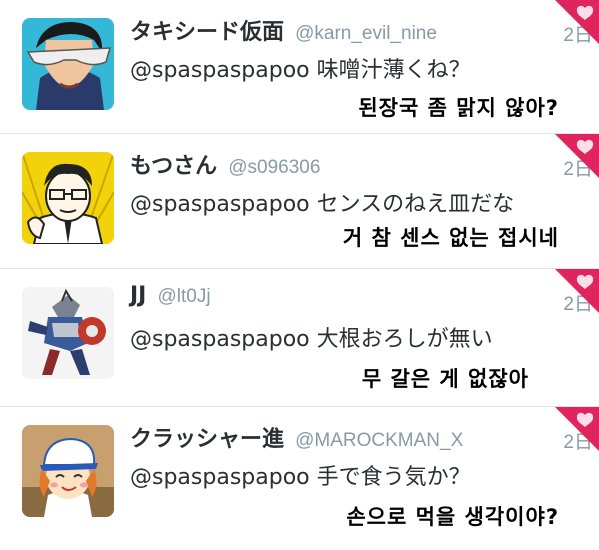  I want to click on translation-caption: 무 갈은 게 없잖아, so click(445, 379).